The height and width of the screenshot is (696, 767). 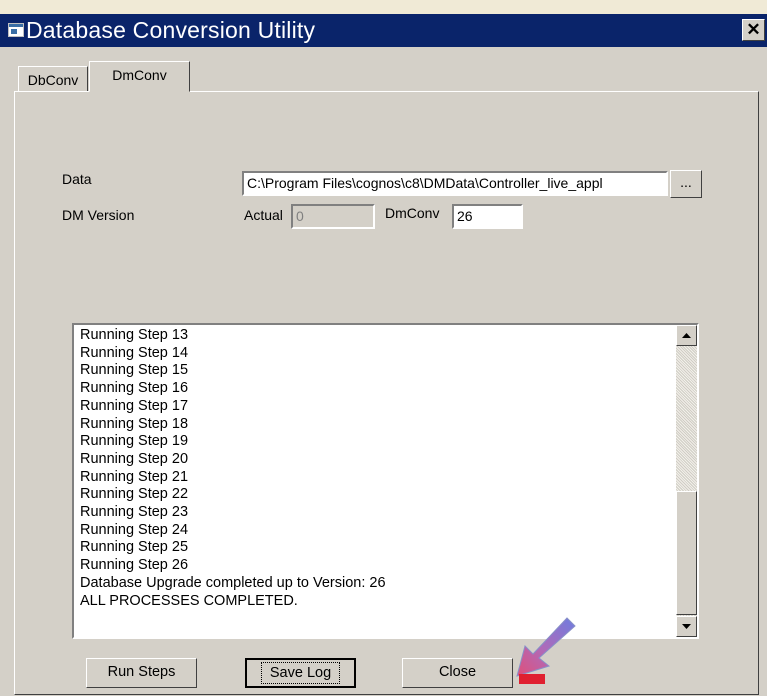 I want to click on tab-dbconv-label: DbConv, so click(x=53, y=80).